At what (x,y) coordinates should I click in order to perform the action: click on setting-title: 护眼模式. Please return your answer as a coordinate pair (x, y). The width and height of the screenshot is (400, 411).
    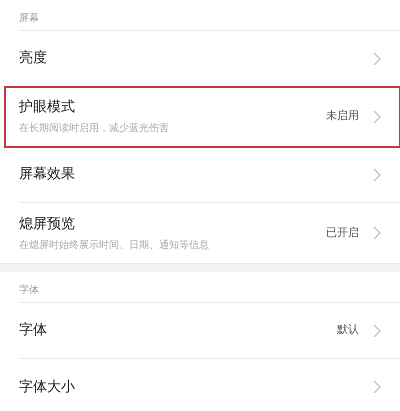
    Looking at the image, I should click on (47, 107).